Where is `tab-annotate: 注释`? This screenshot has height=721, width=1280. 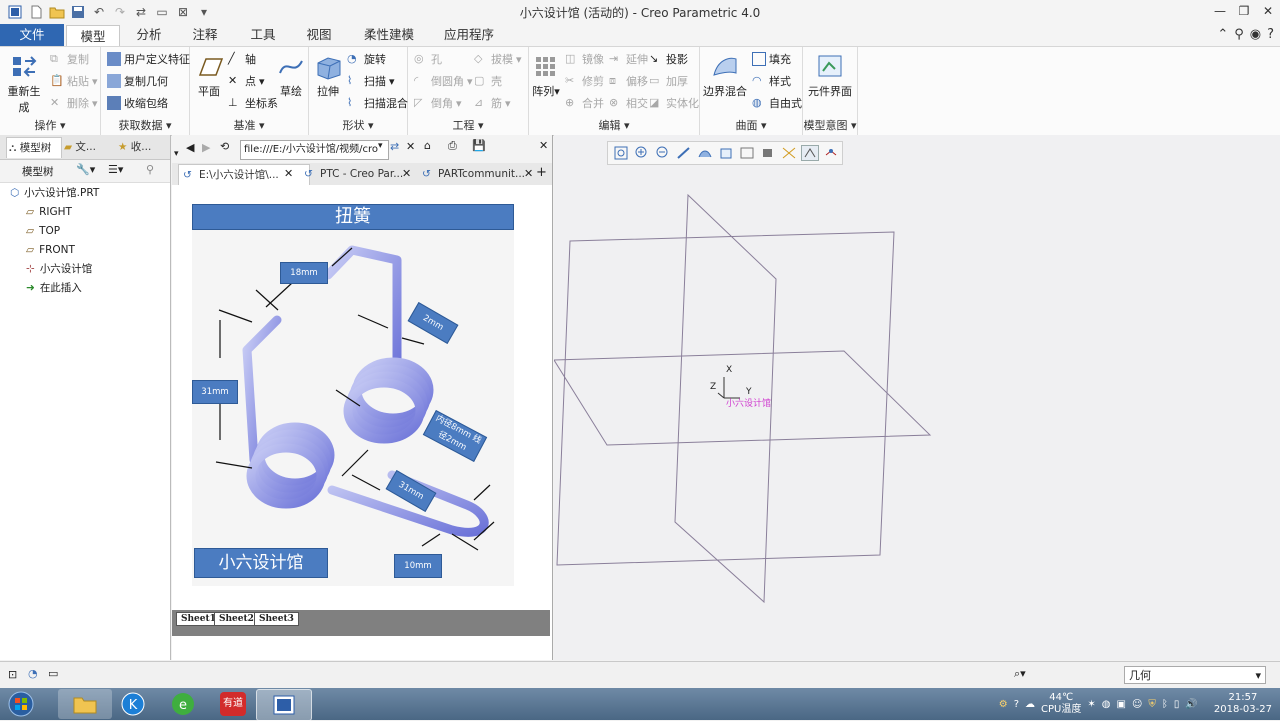
tab-annotate: 注释 is located at coordinates (205, 35).